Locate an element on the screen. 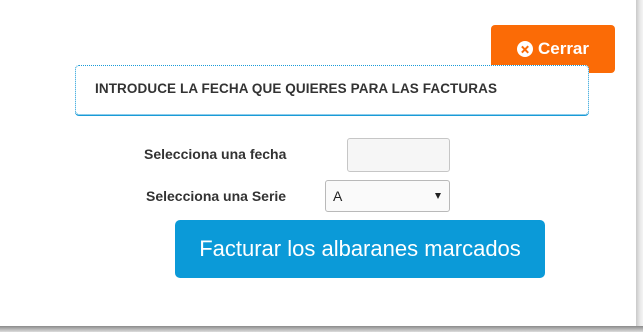 The height and width of the screenshot is (332, 643). date-label: Selecciona una fecha is located at coordinates (215, 154).